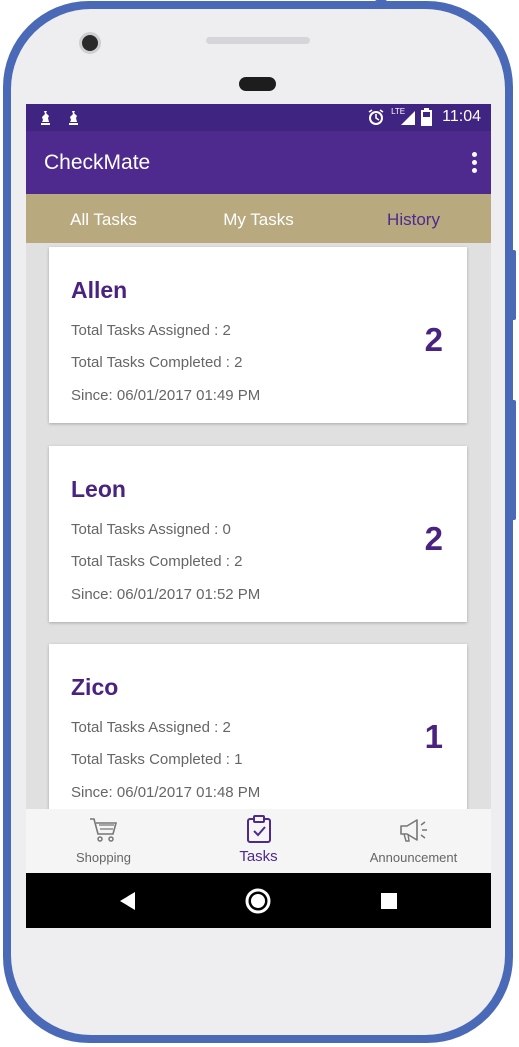 The width and height of the screenshot is (519, 1047). I want to click on app-bar: CheckMate, so click(258, 162).